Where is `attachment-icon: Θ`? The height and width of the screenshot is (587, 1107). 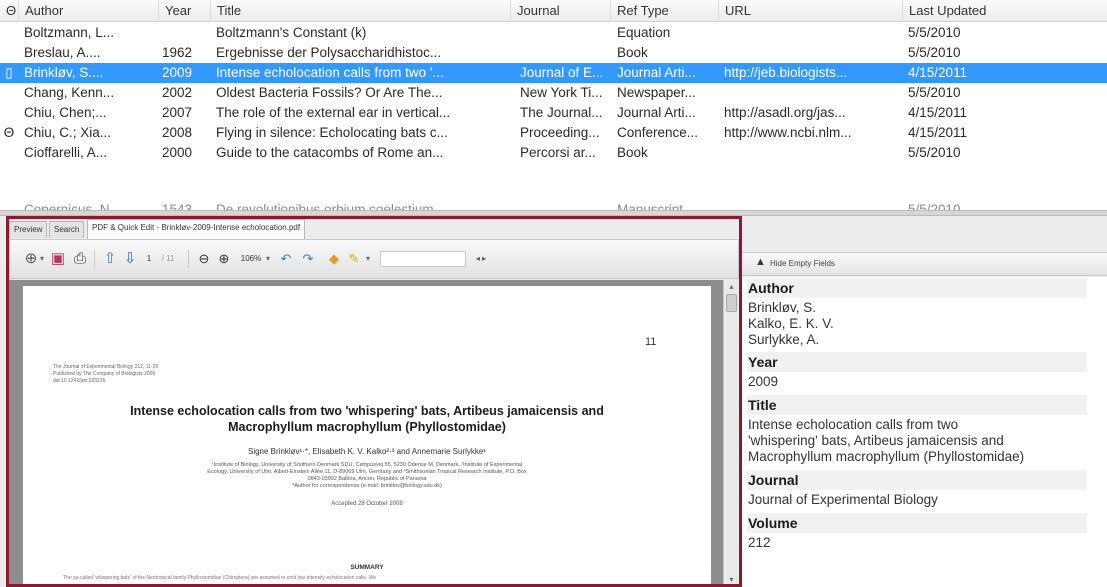
attachment-icon: Θ is located at coordinates (9, 132).